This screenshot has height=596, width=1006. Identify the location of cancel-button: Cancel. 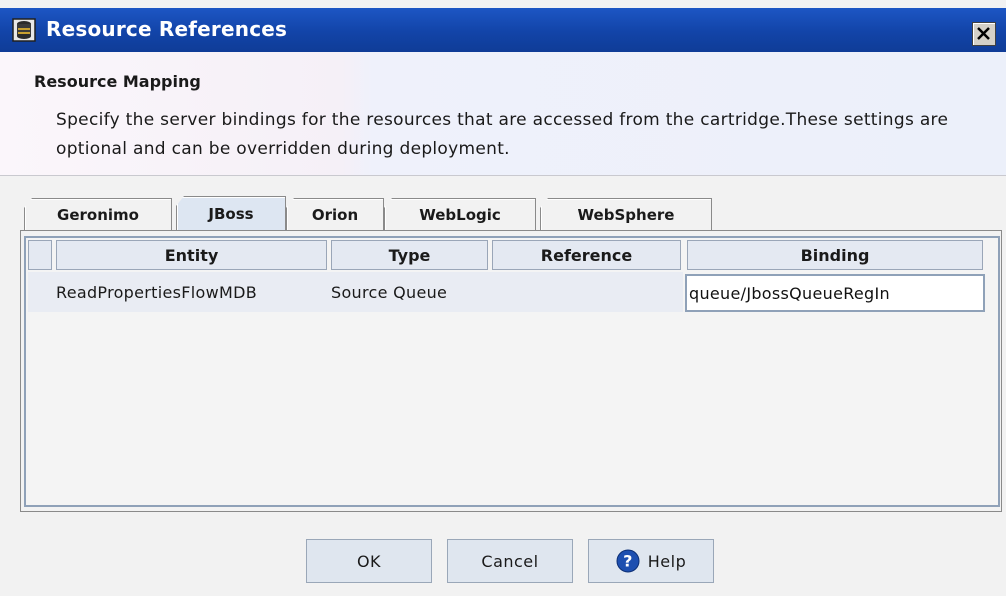
(510, 561).